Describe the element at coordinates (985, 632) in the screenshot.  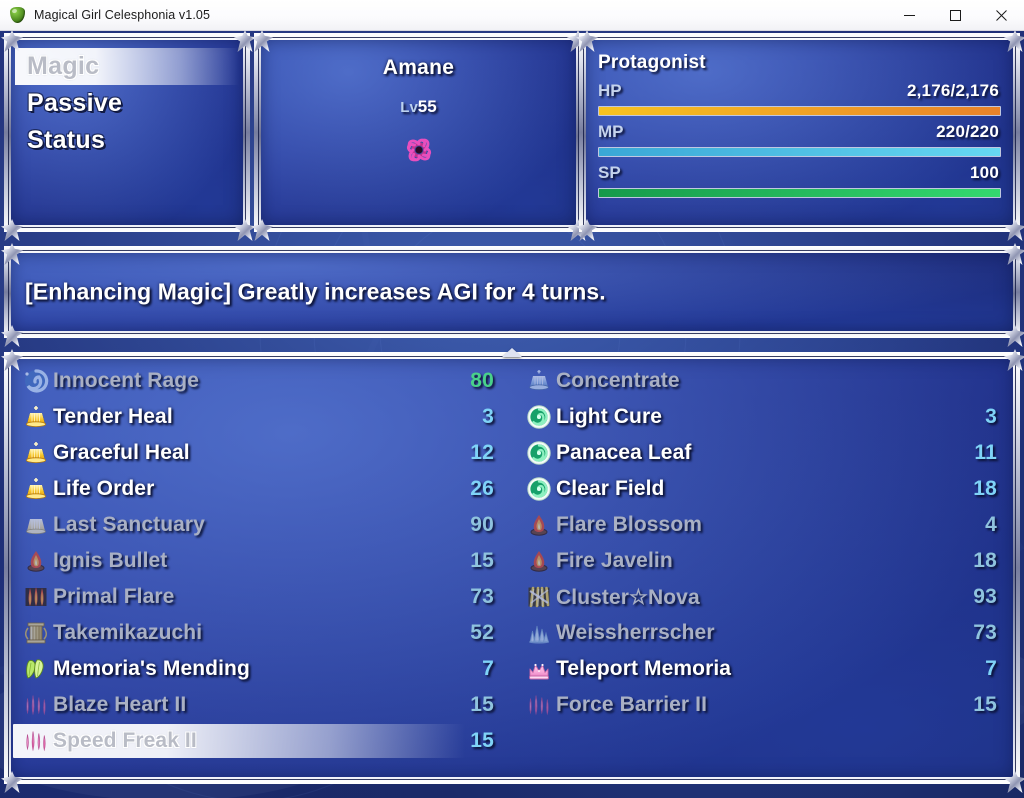
I see `skill-cost: 73` at that location.